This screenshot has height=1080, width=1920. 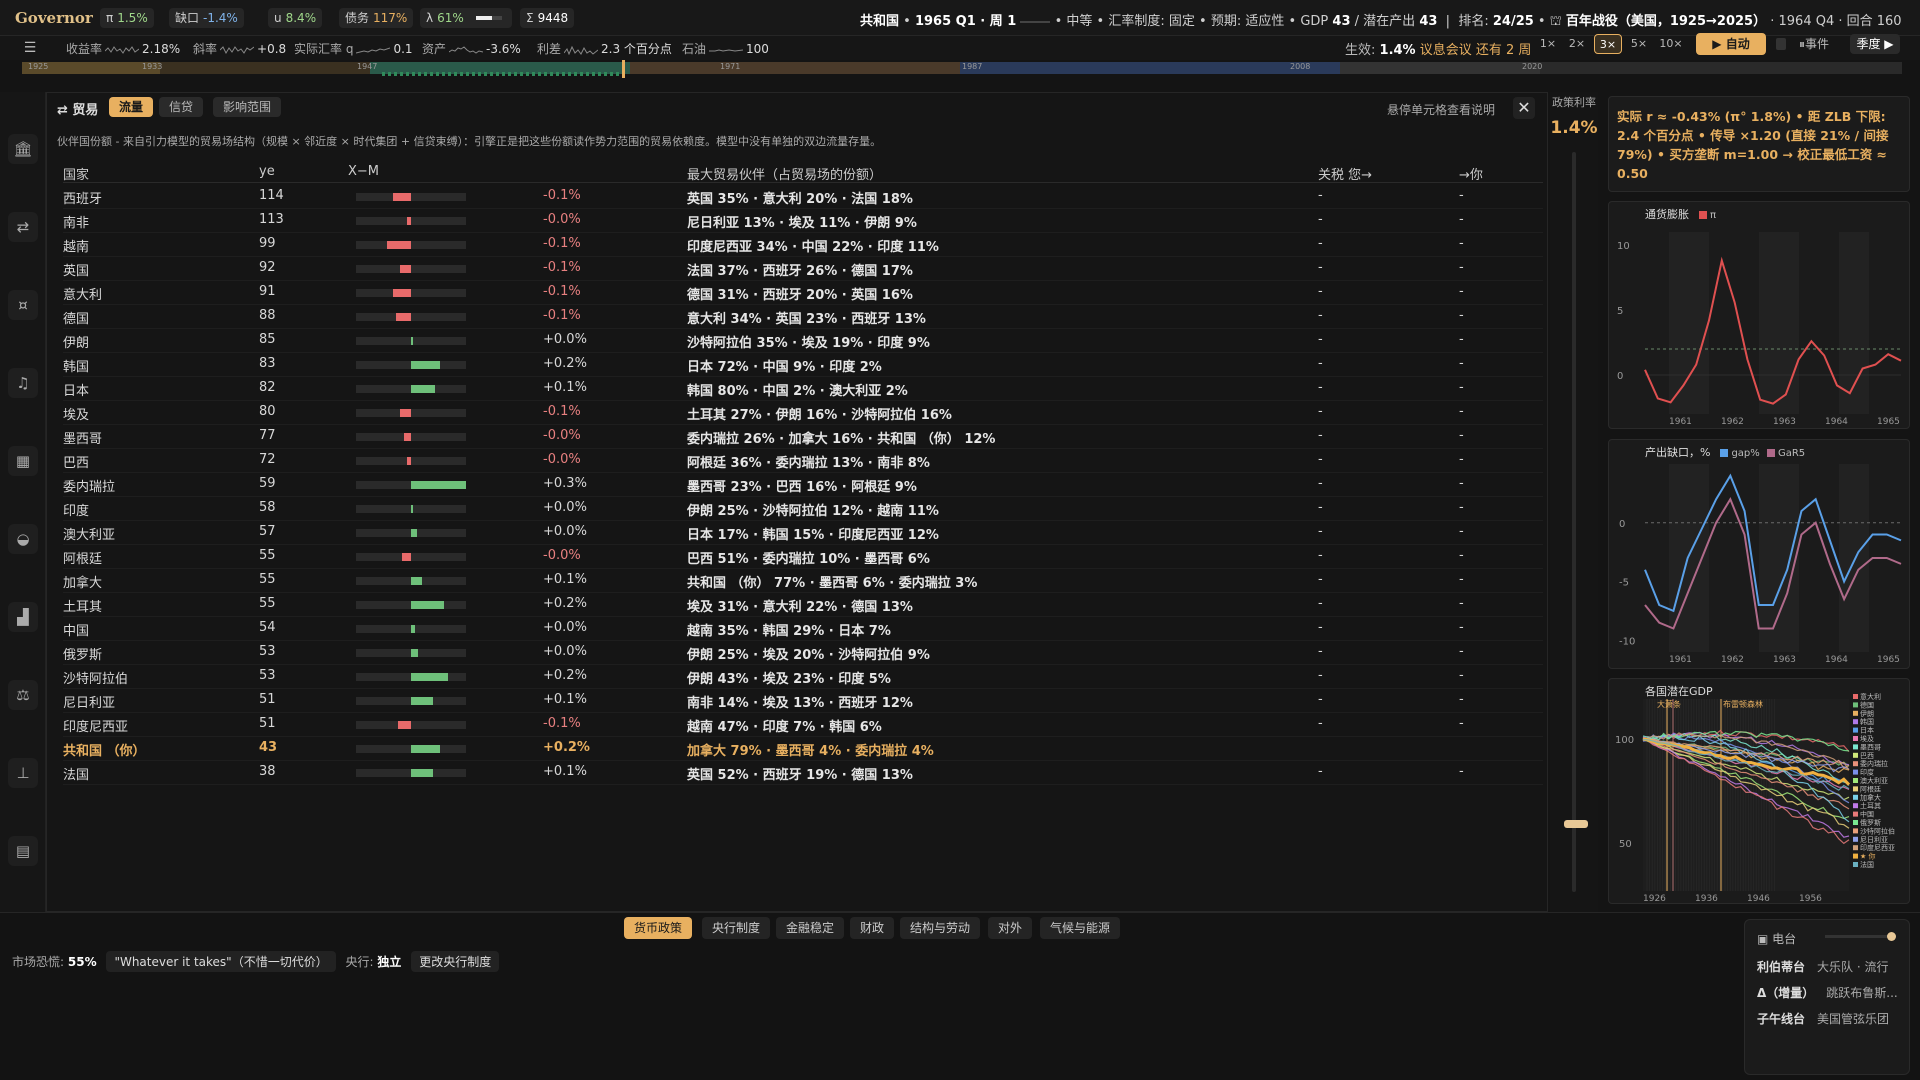 What do you see at coordinates (962, 69) in the screenshot?
I see `era-timeline: 1925 1933 1947 1971 1987 2008 2020` at bounding box center [962, 69].